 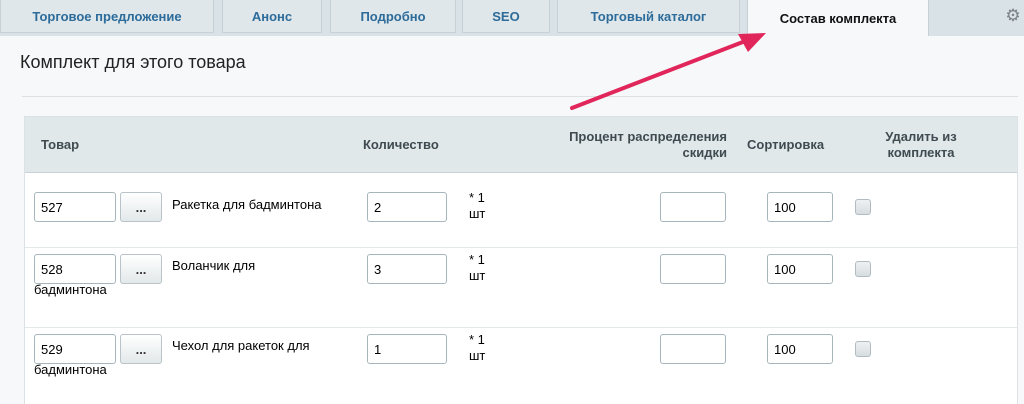 I want to click on header-quantity: Количество, so click(x=401, y=144).